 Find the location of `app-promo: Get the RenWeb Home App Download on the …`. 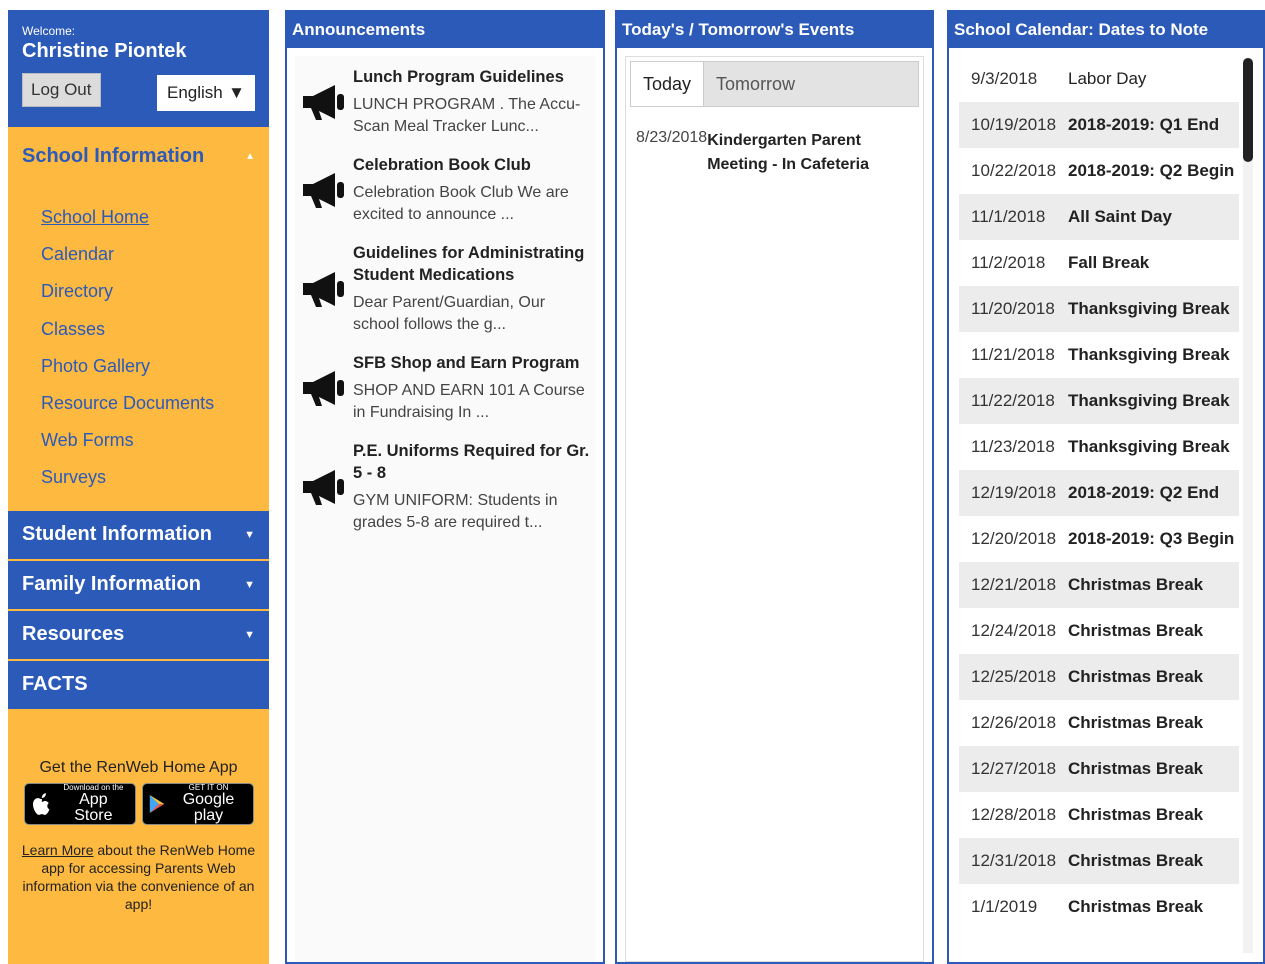

app-promo: Get the RenWeb Home App Download on the … is located at coordinates (138, 811).